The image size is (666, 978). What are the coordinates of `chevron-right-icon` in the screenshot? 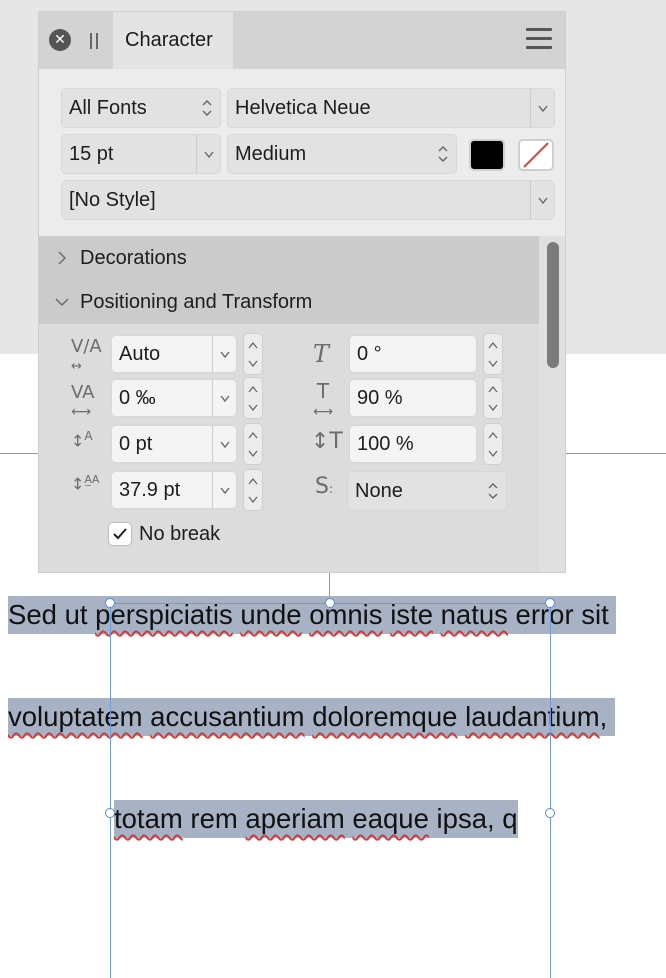 It's located at (62, 258).